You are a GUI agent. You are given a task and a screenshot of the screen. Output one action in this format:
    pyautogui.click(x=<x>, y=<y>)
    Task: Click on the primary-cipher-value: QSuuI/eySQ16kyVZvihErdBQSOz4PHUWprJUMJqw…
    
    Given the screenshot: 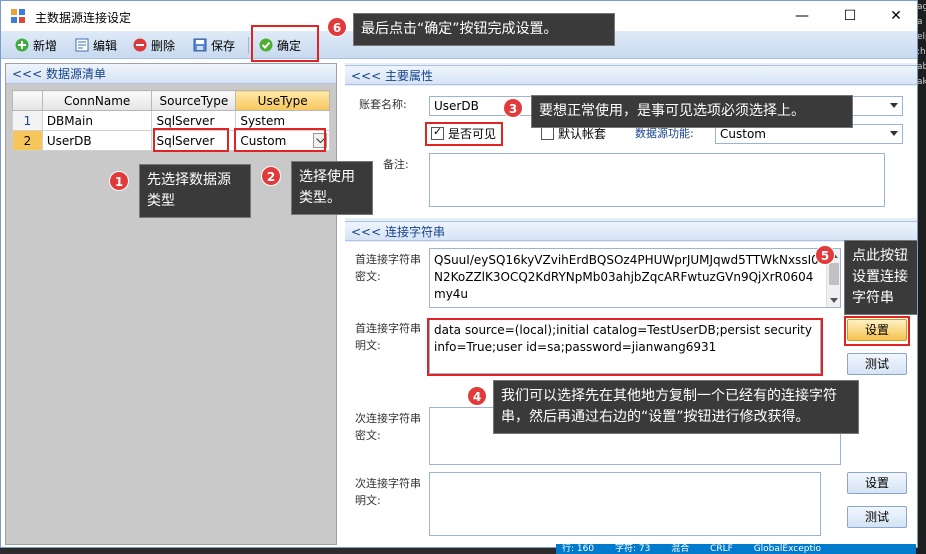 What is the action you would take?
    pyautogui.click(x=626, y=277)
    